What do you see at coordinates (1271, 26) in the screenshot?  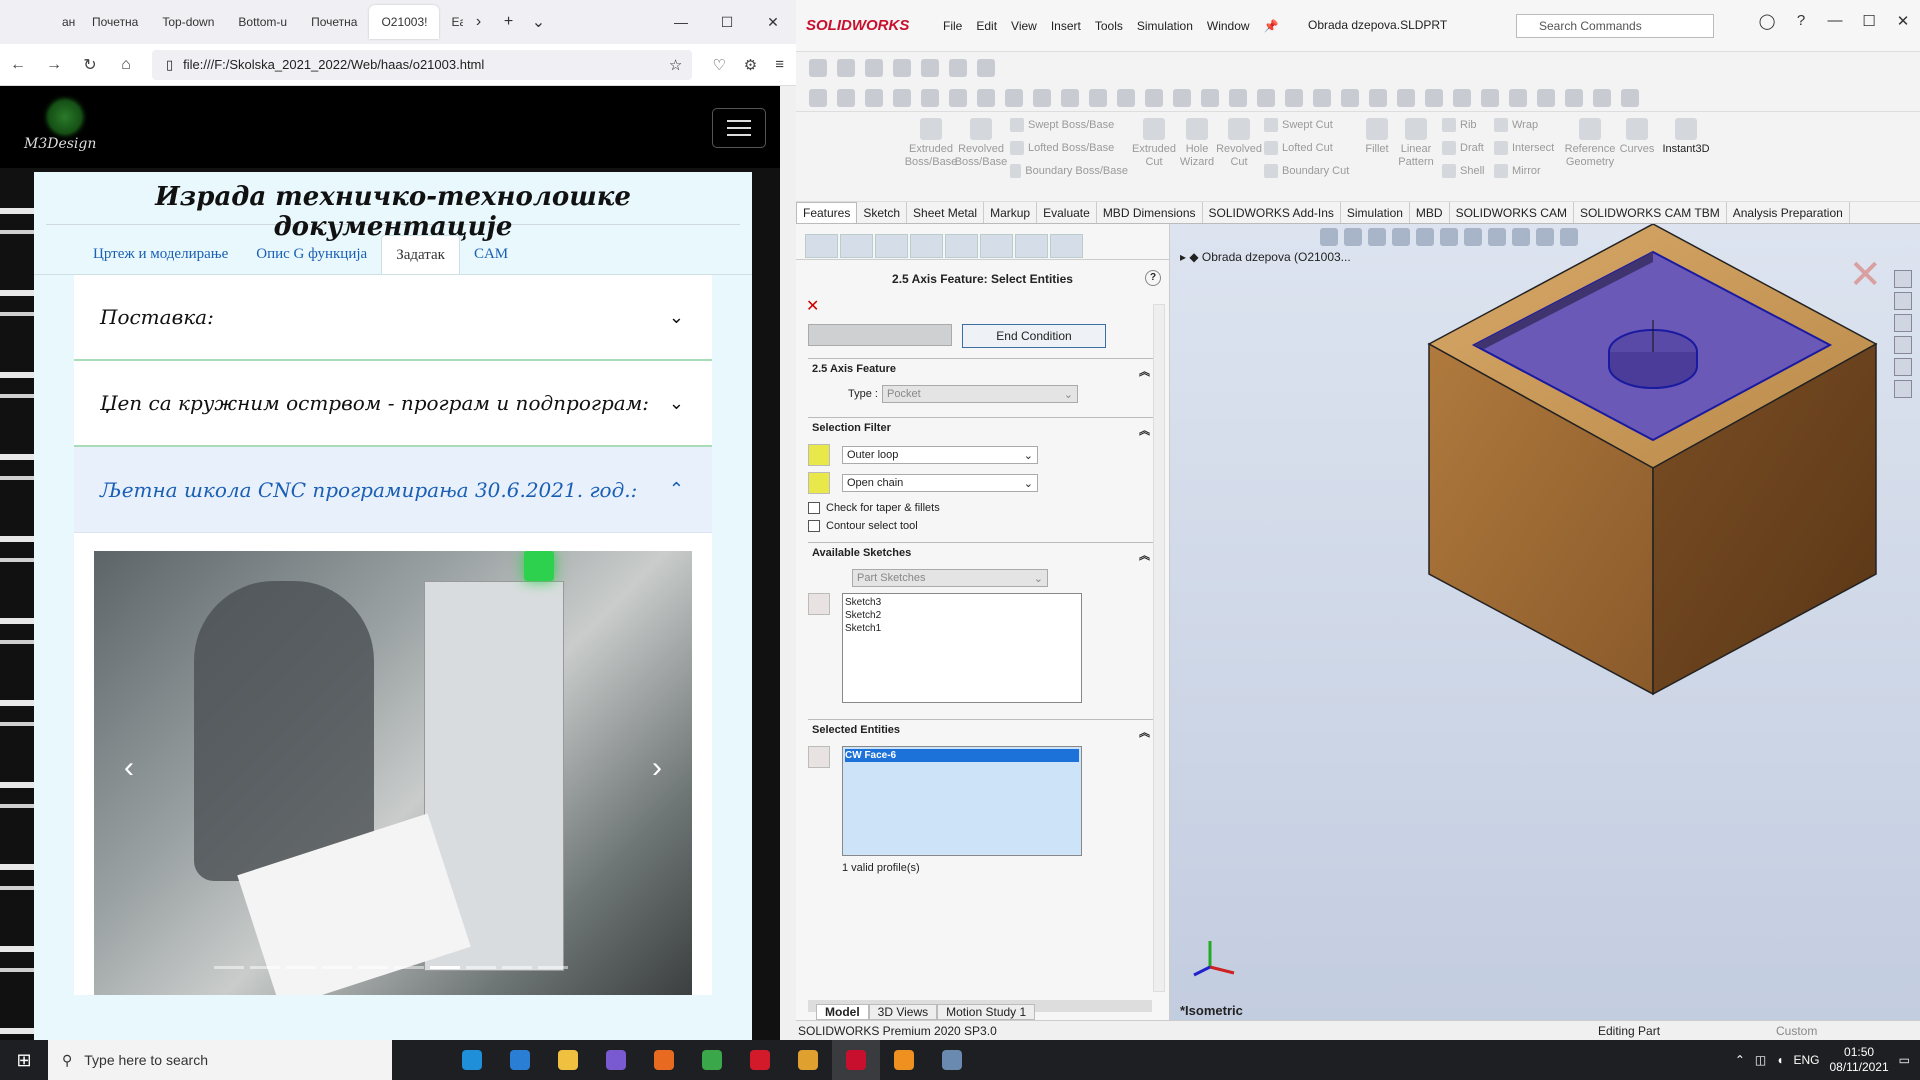 I see `pin-icon: 📌` at bounding box center [1271, 26].